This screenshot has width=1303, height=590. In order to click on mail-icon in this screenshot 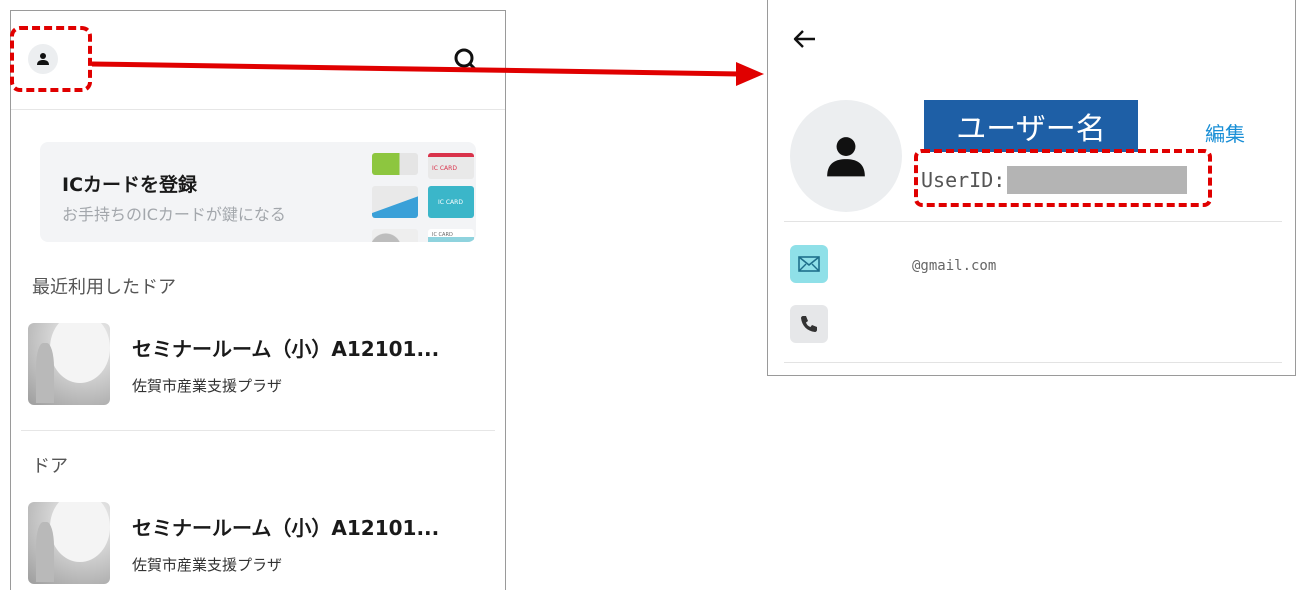, I will do `click(809, 264)`.